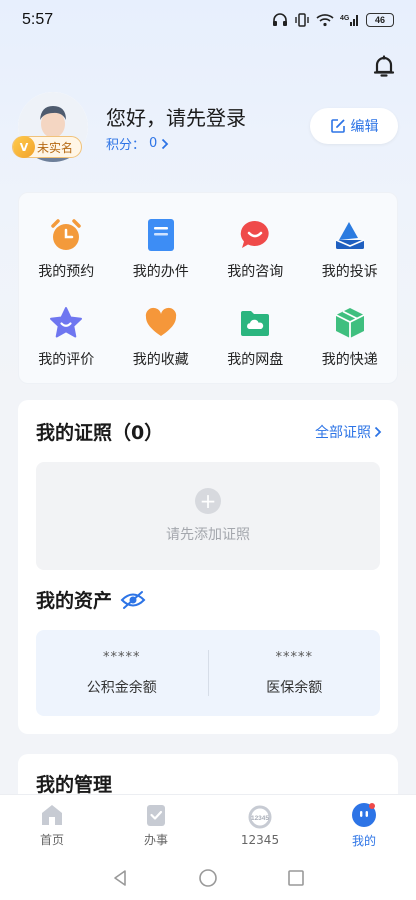  What do you see at coordinates (296, 878) in the screenshot?
I see `recents-square-icon` at bounding box center [296, 878].